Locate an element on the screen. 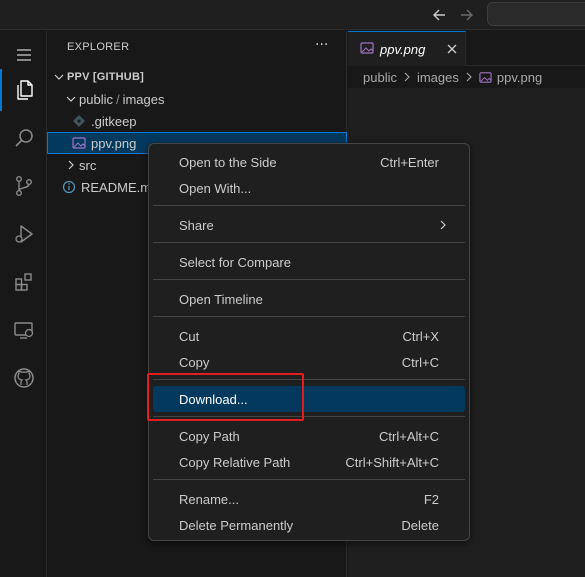 Image resolution: width=585 pixels, height=577 pixels. folder-images-label: images is located at coordinates (143, 99).